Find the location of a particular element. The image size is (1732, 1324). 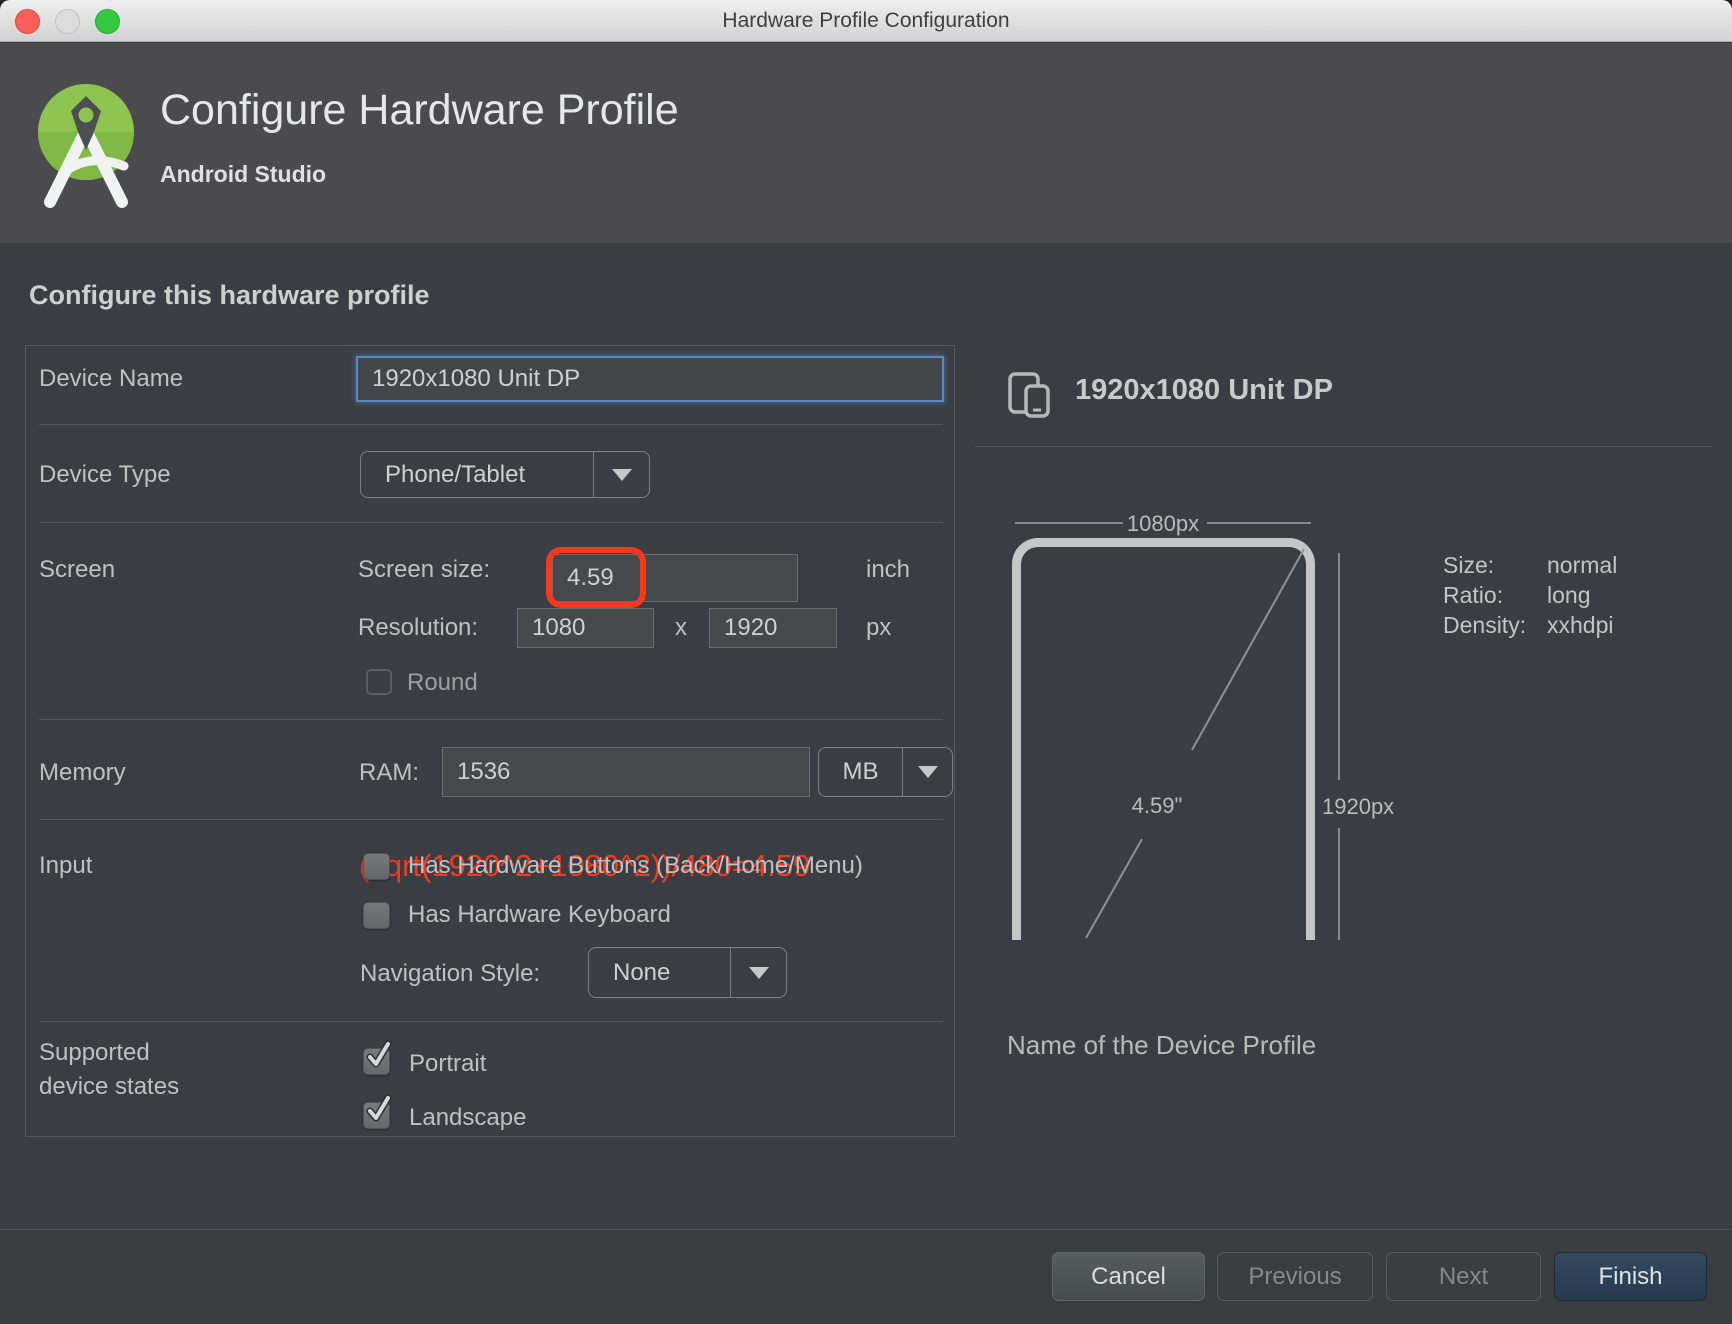

titlebar: Hardware Profile Configuration is located at coordinates (866, 21).